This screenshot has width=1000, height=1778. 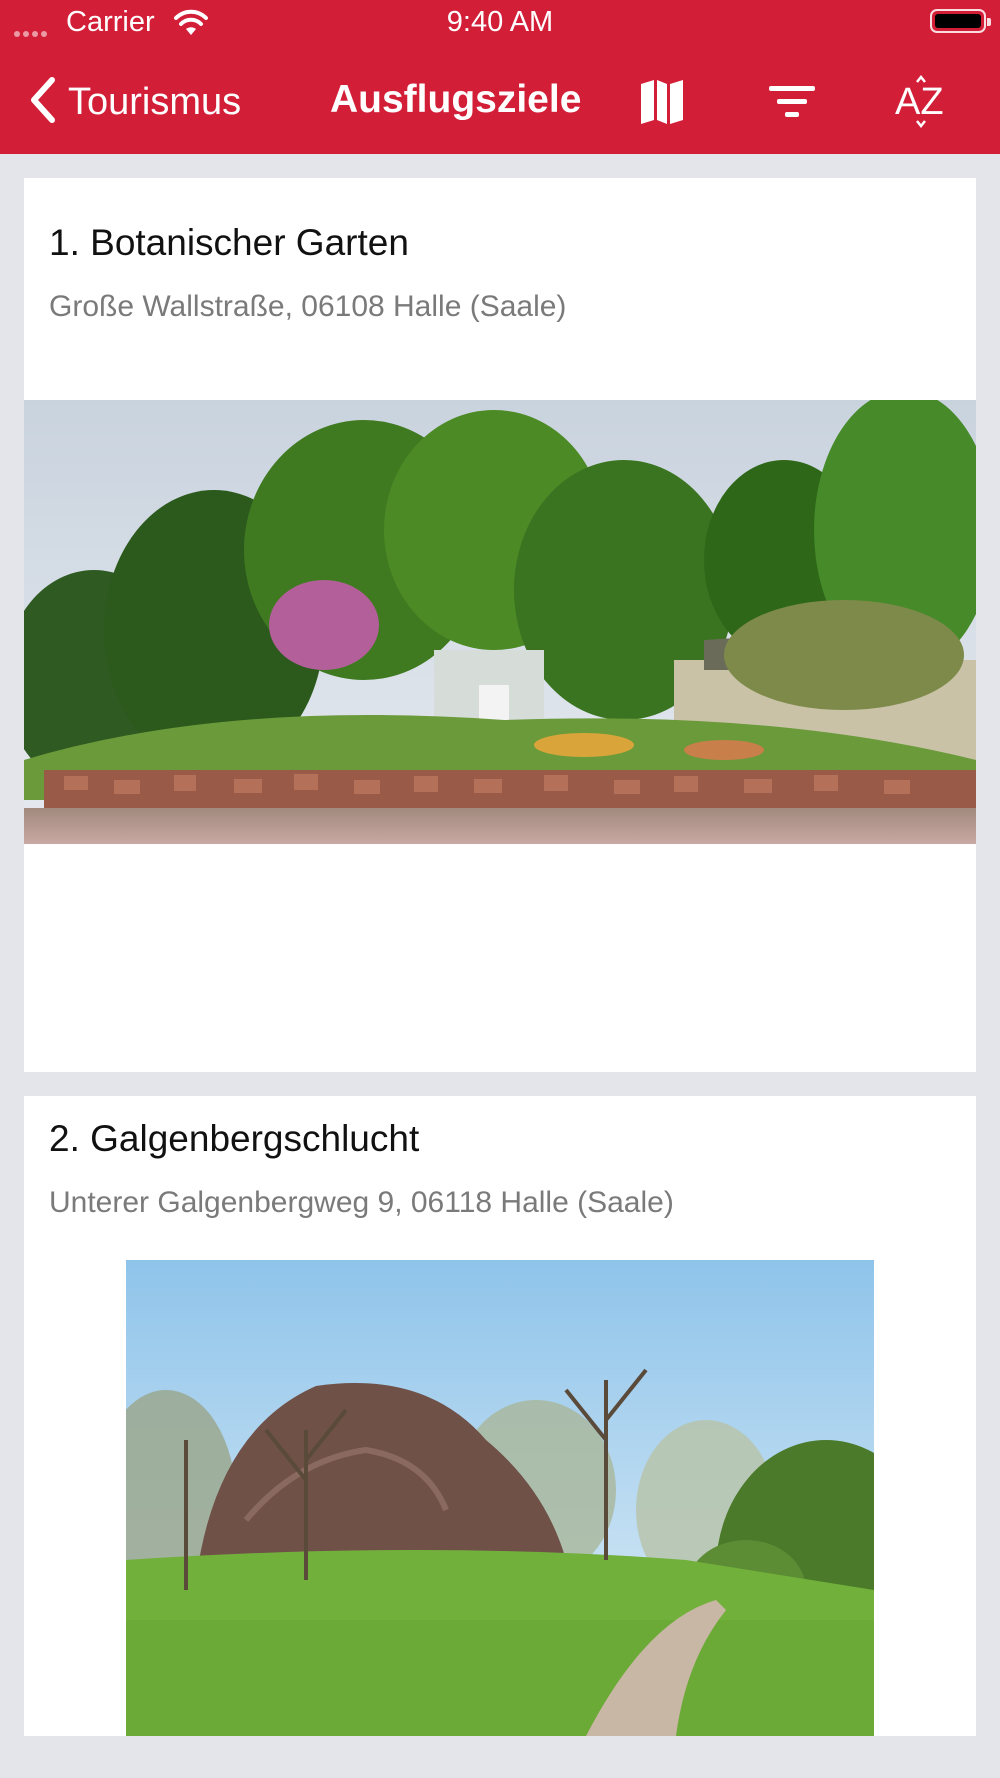 What do you see at coordinates (960, 21) in the screenshot?
I see `battery-icon` at bounding box center [960, 21].